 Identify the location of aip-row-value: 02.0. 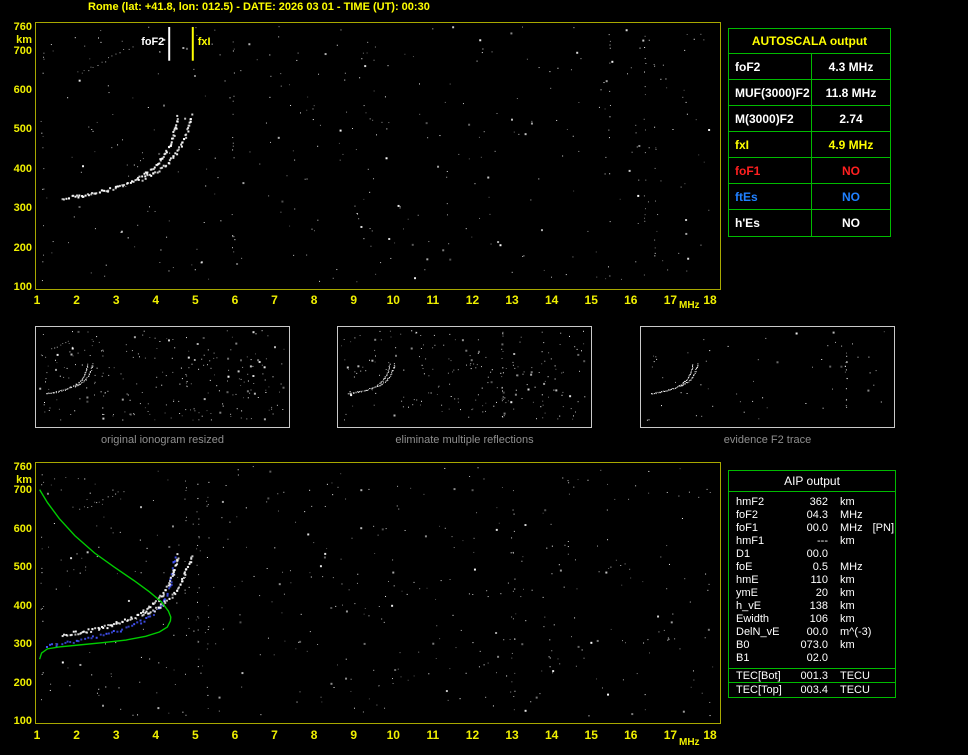
(817, 658).